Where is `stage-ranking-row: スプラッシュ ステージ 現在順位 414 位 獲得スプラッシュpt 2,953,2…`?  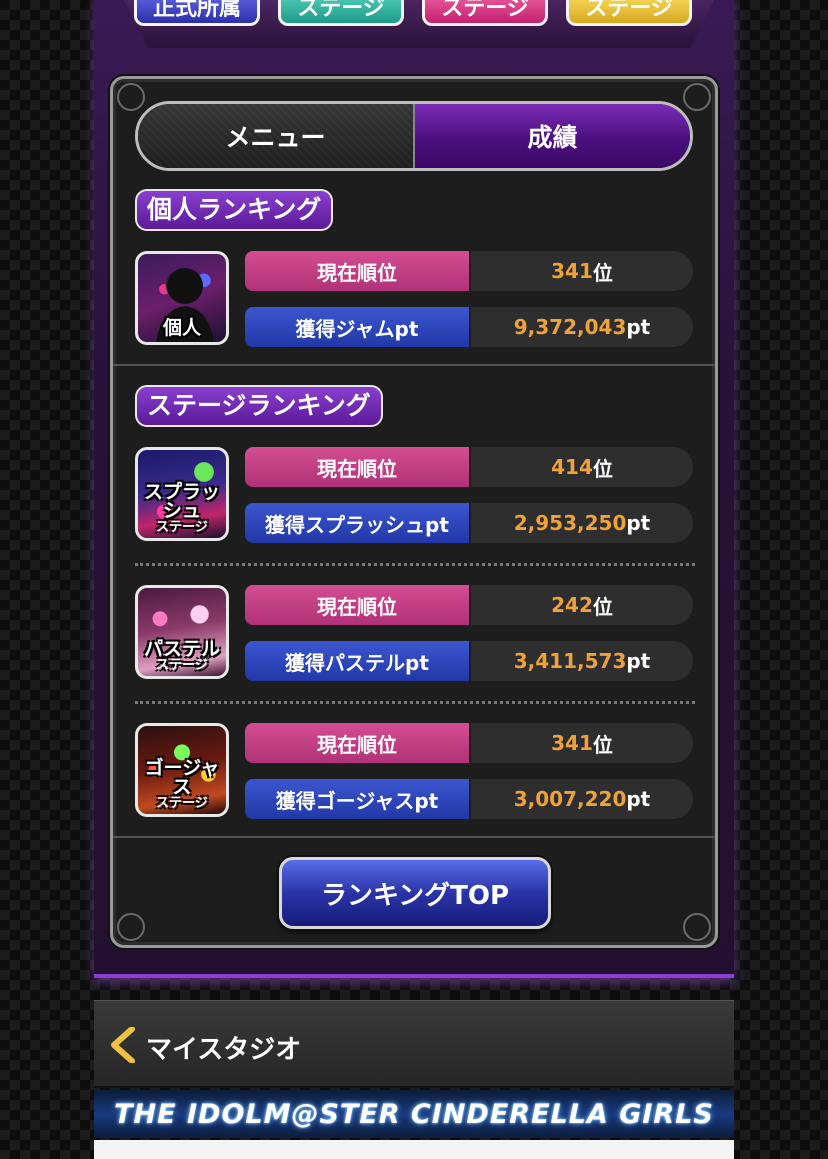
stage-ranking-row: スプラッシュ ステージ 現在順位 414 位 獲得スプラッシュpt 2,953,2… is located at coordinates (415, 495).